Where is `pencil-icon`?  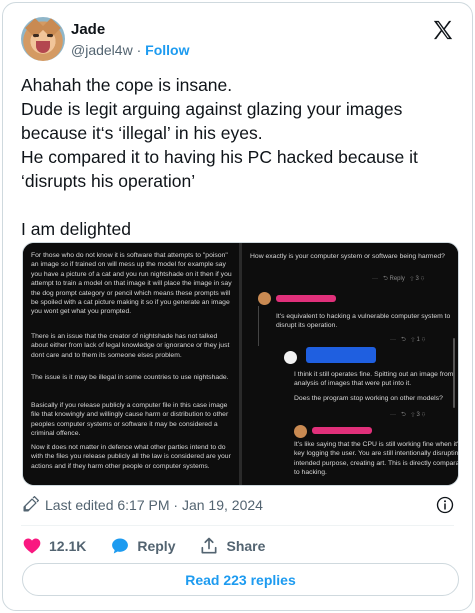
pencil-icon is located at coordinates (31, 504).